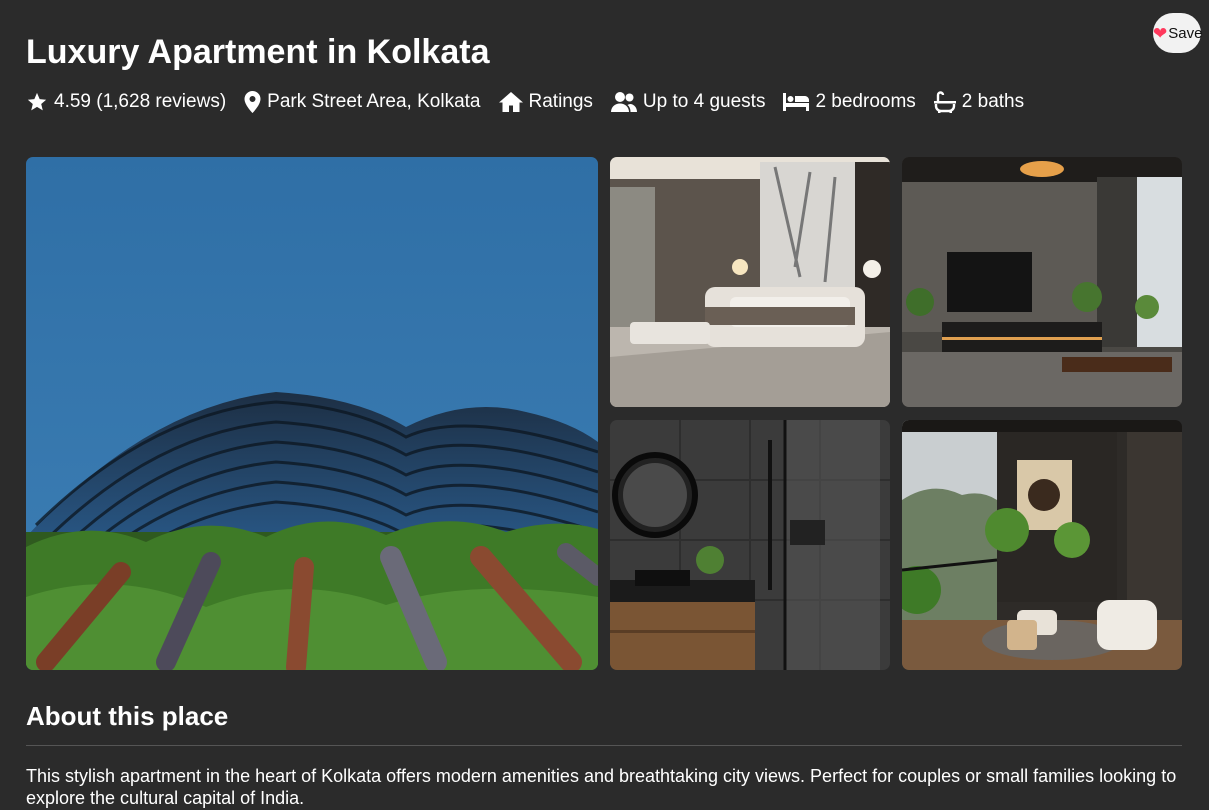 Image resolution: width=1209 pixels, height=810 pixels. I want to click on location-summary: Park Street Area, Kolkata, so click(362, 102).